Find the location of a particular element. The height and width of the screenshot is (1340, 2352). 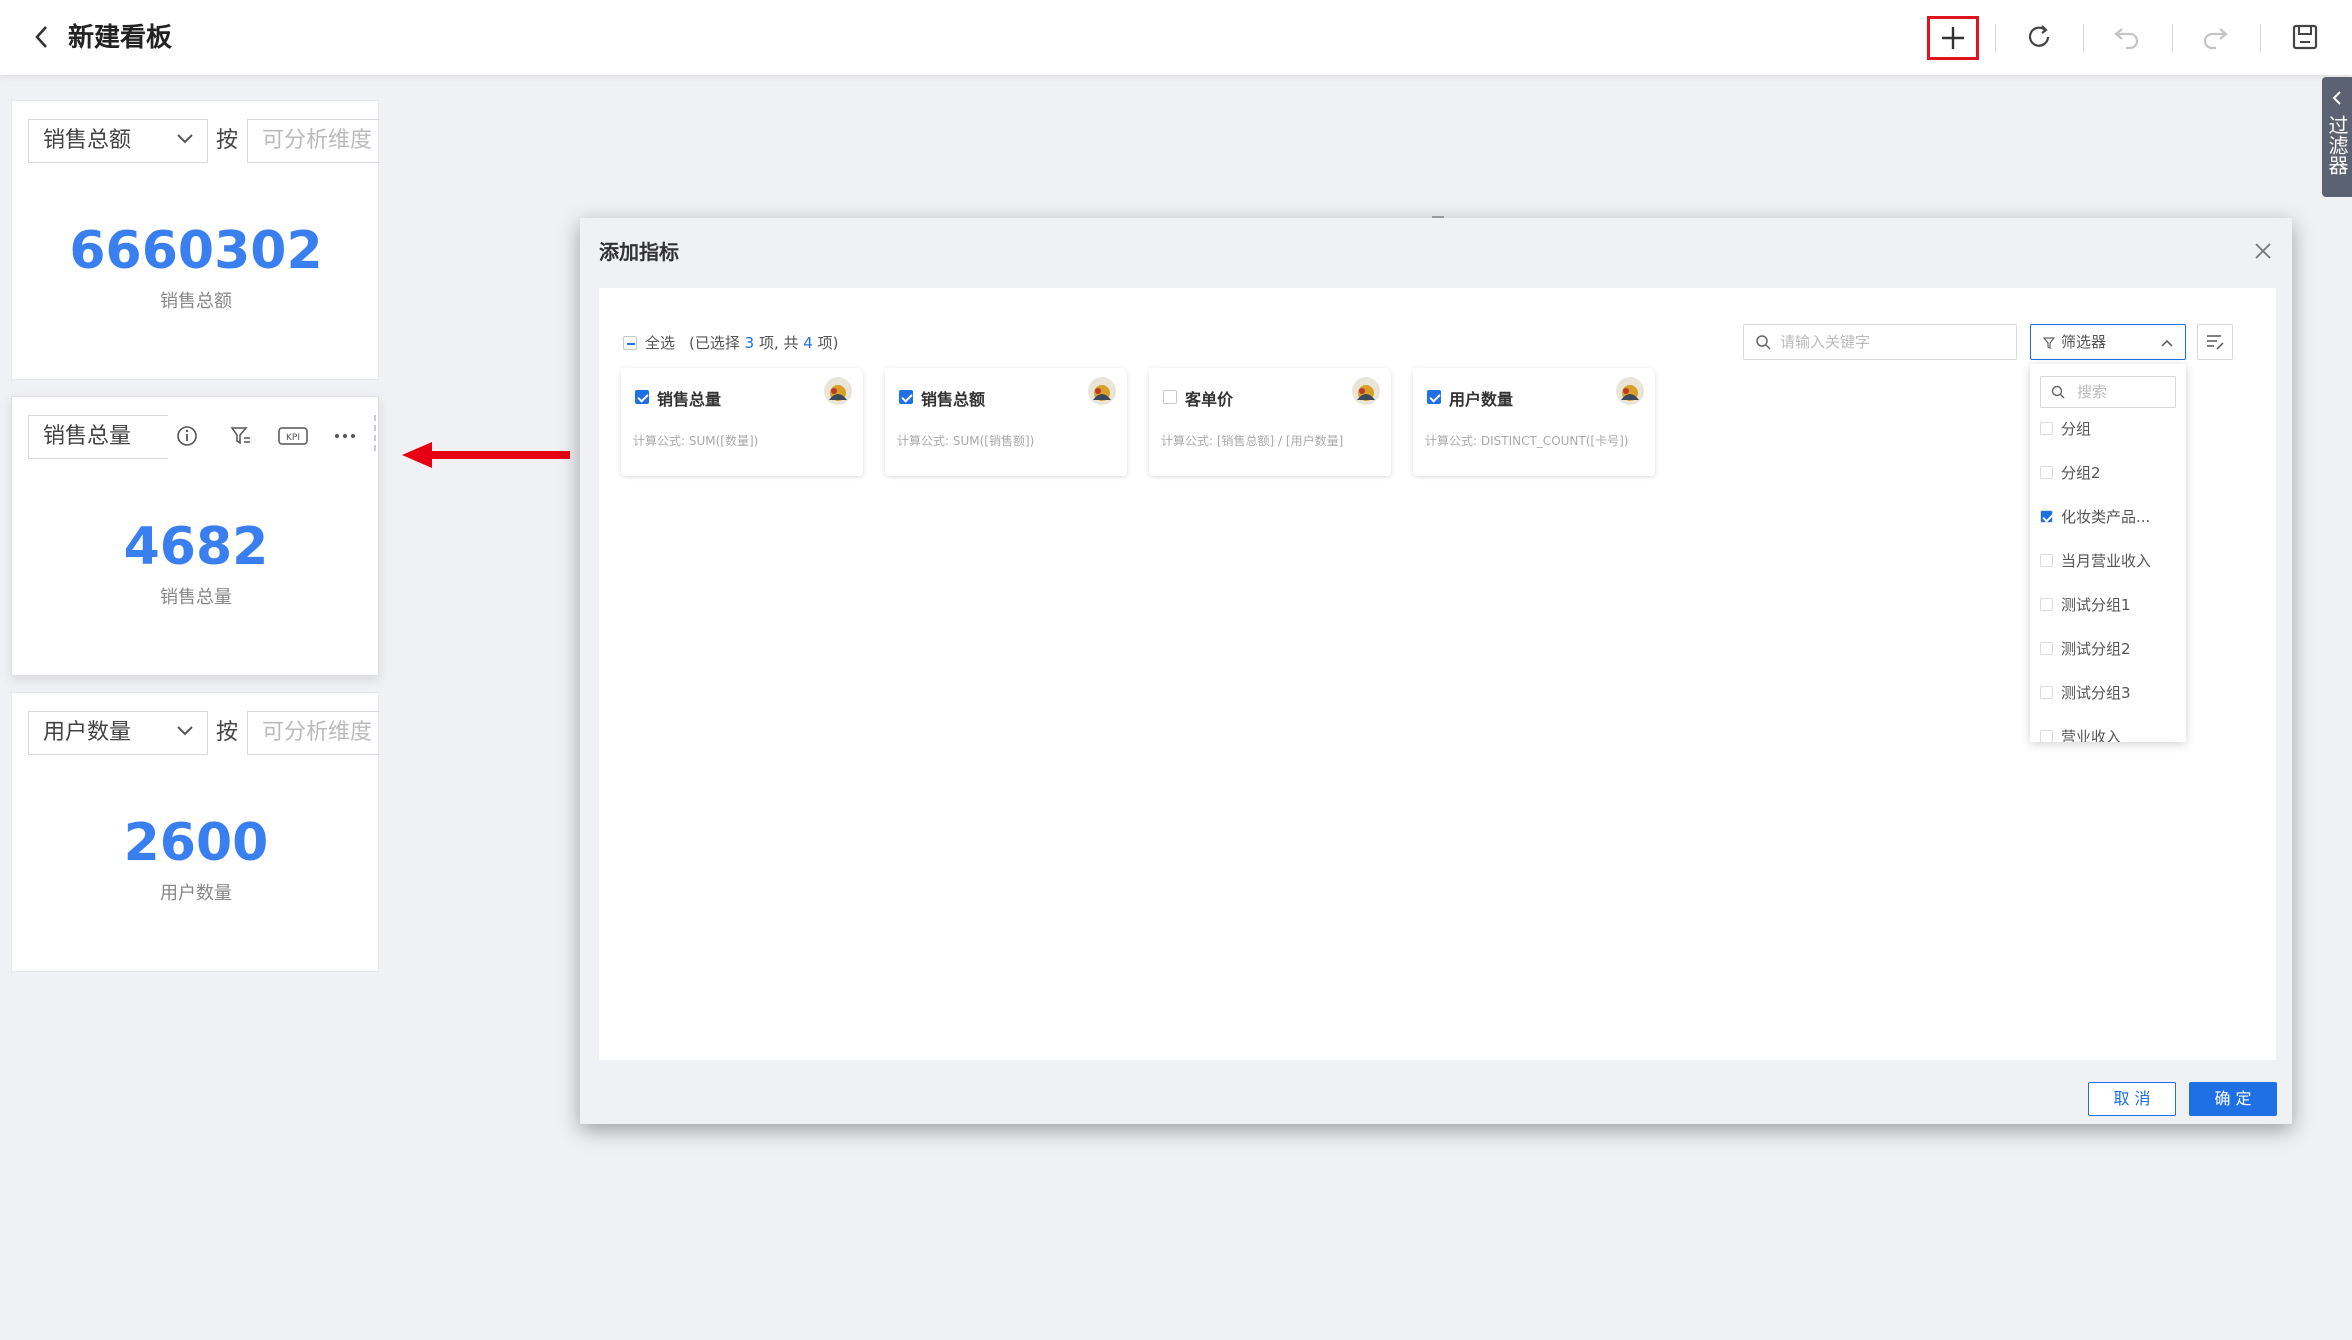

info-button is located at coordinates (187, 436).